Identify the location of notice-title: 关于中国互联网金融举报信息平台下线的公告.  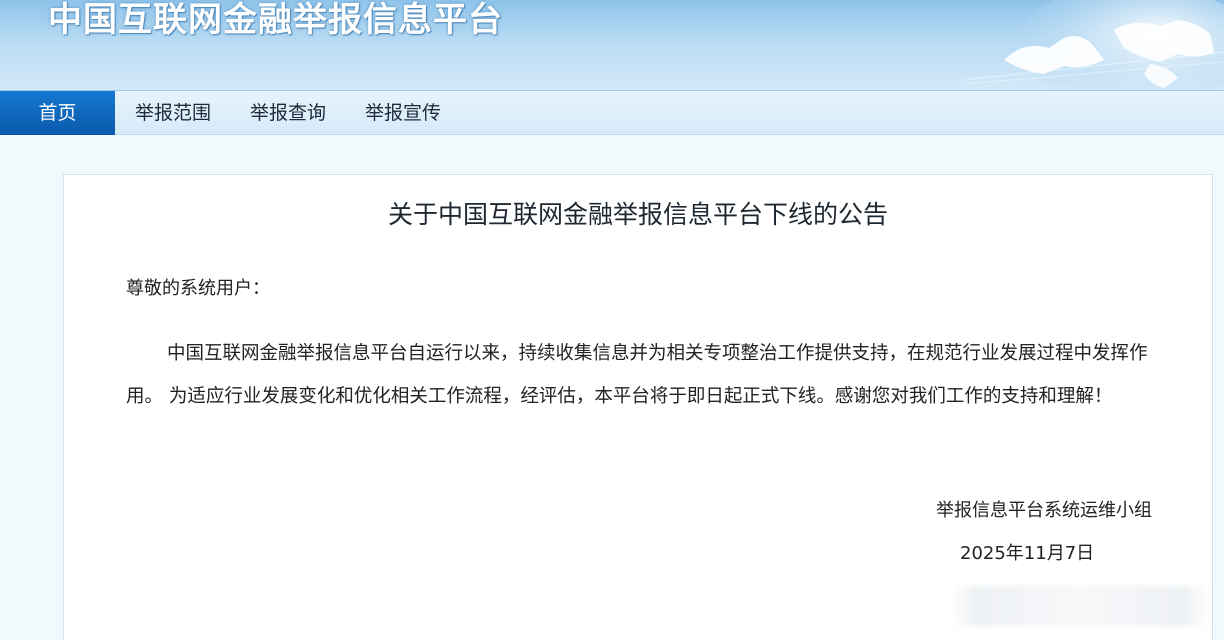
(637, 214).